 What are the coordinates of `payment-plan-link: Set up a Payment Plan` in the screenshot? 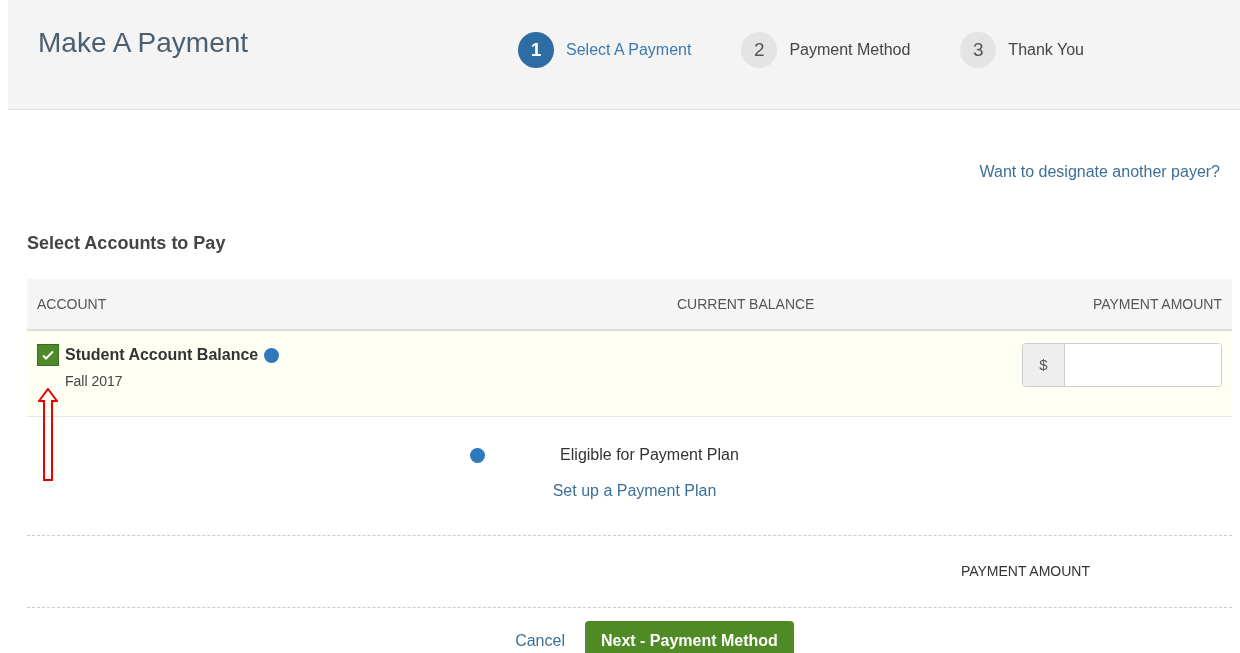 It's located at (634, 491).